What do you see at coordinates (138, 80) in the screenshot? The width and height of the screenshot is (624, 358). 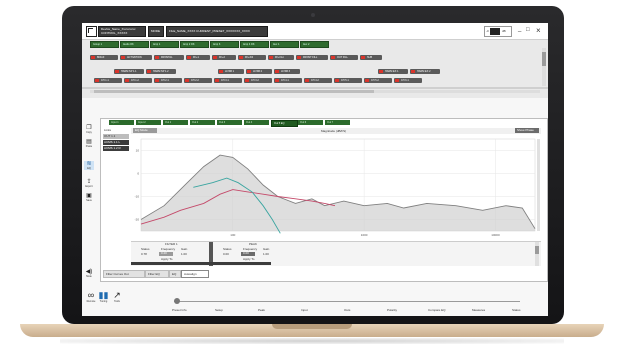 I see `channel-chip: CH 1.2` at bounding box center [138, 80].